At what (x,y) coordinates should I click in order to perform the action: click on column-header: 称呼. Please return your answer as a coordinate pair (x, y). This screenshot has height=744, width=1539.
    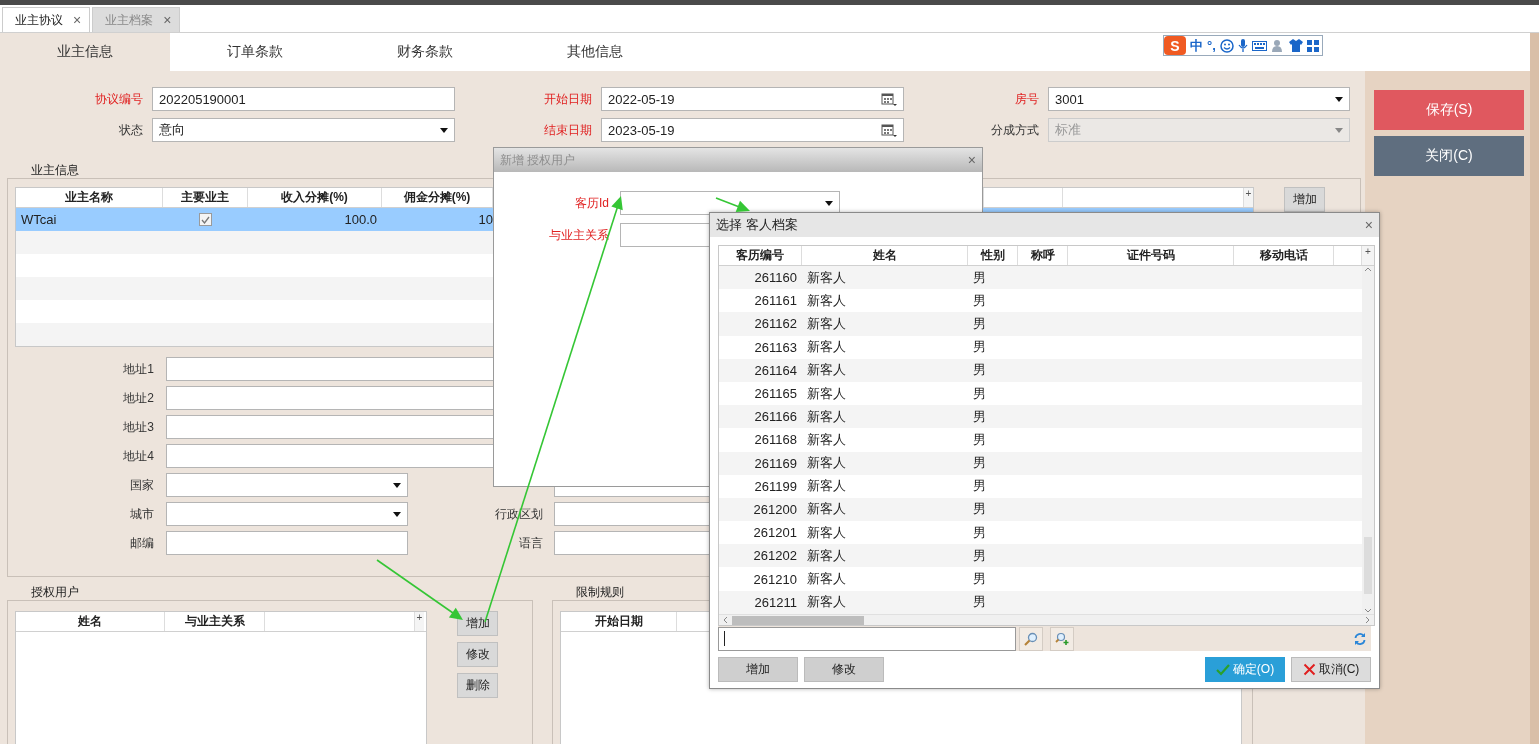
    Looking at the image, I should click on (1043, 255).